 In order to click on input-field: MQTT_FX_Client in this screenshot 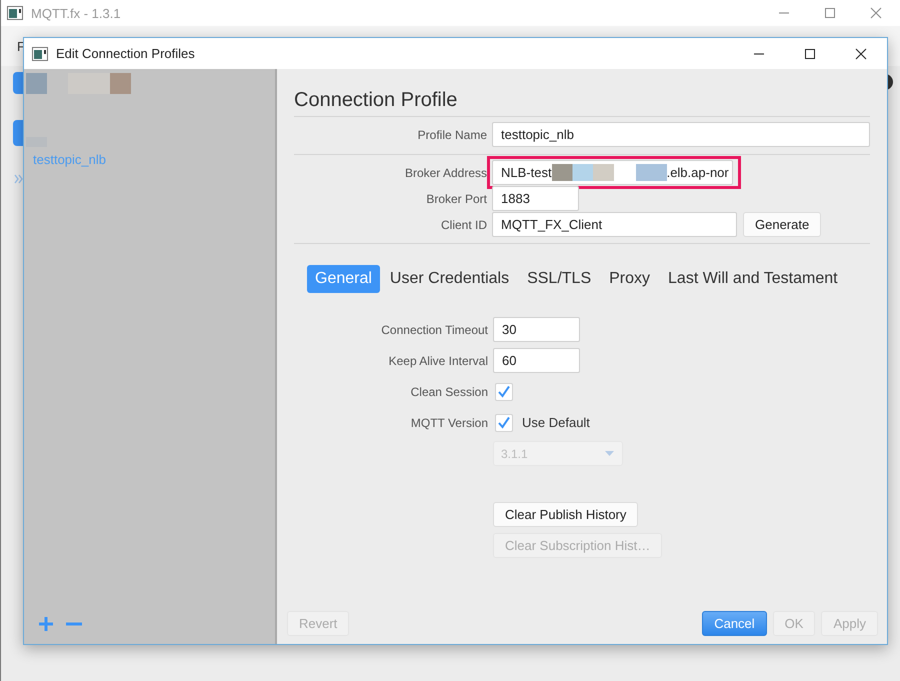, I will do `click(614, 224)`.